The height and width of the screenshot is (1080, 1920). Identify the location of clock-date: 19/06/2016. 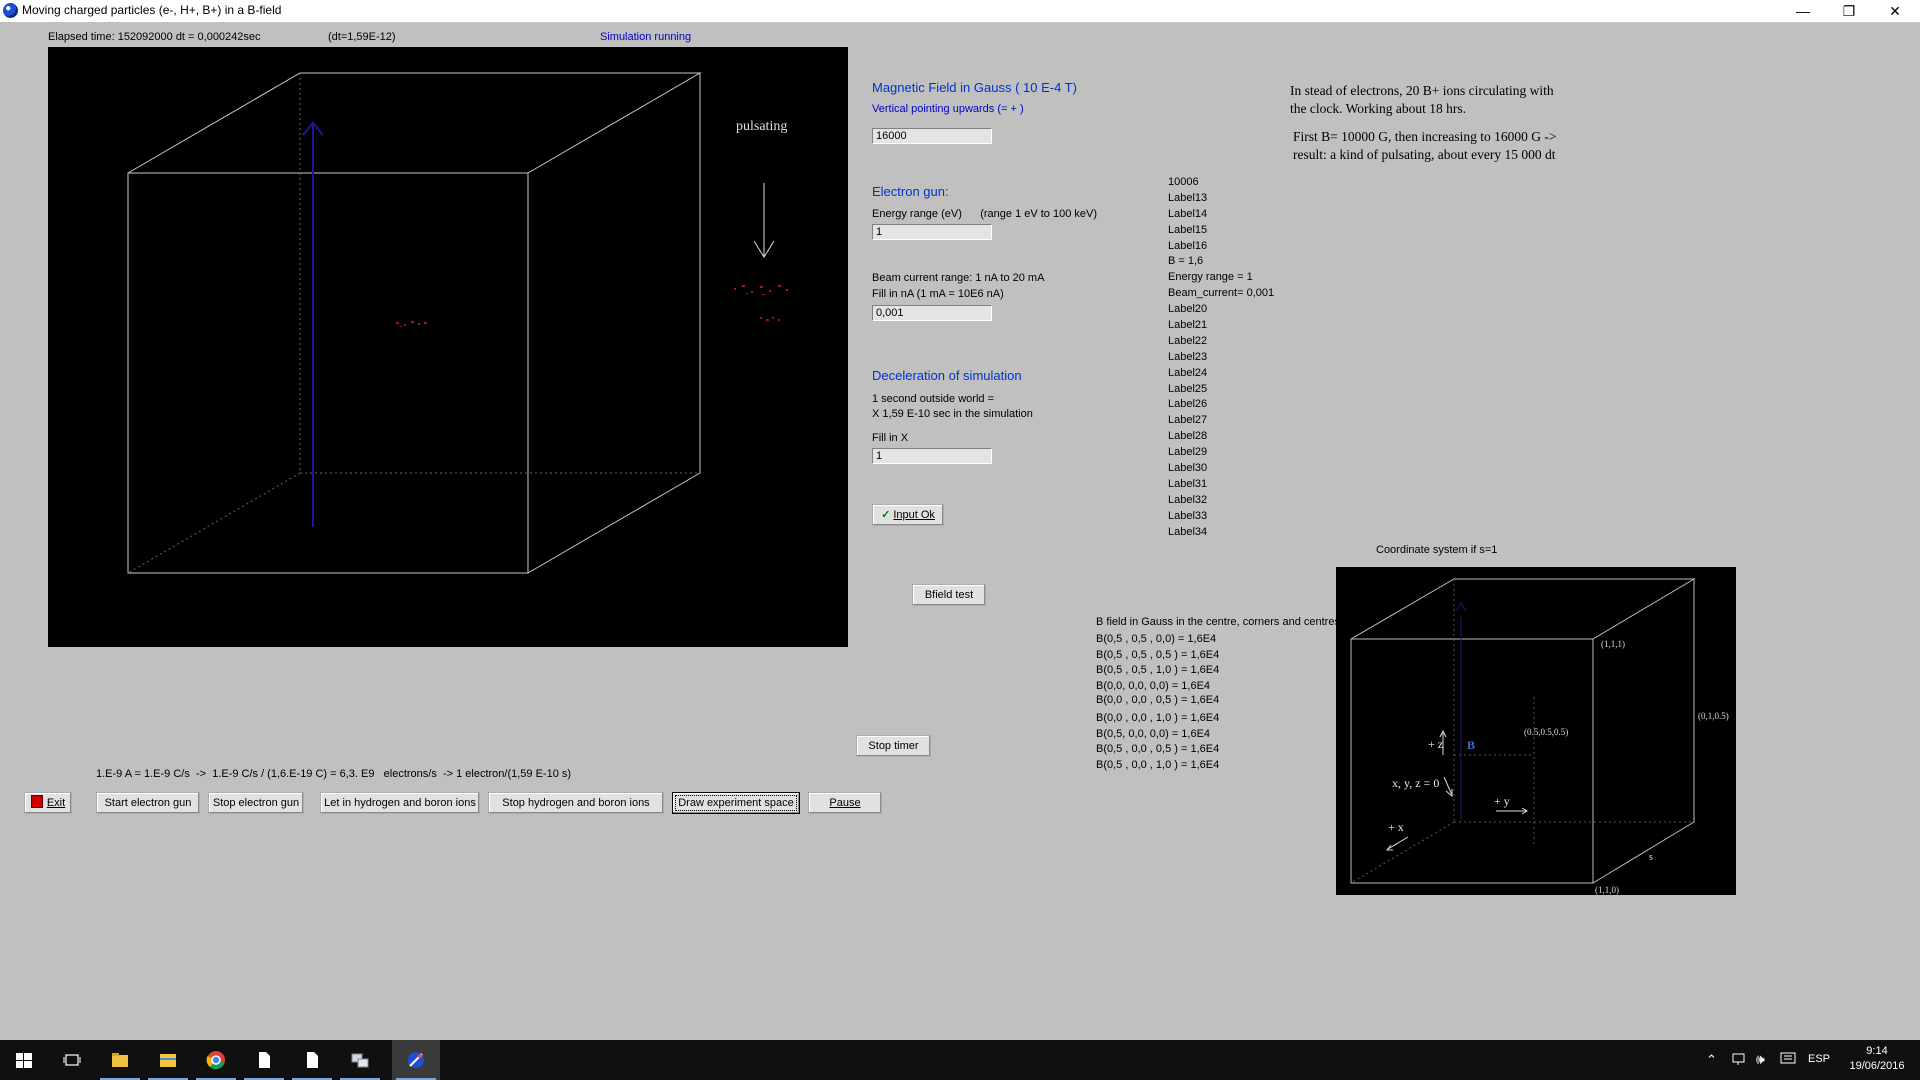
(1877, 1066).